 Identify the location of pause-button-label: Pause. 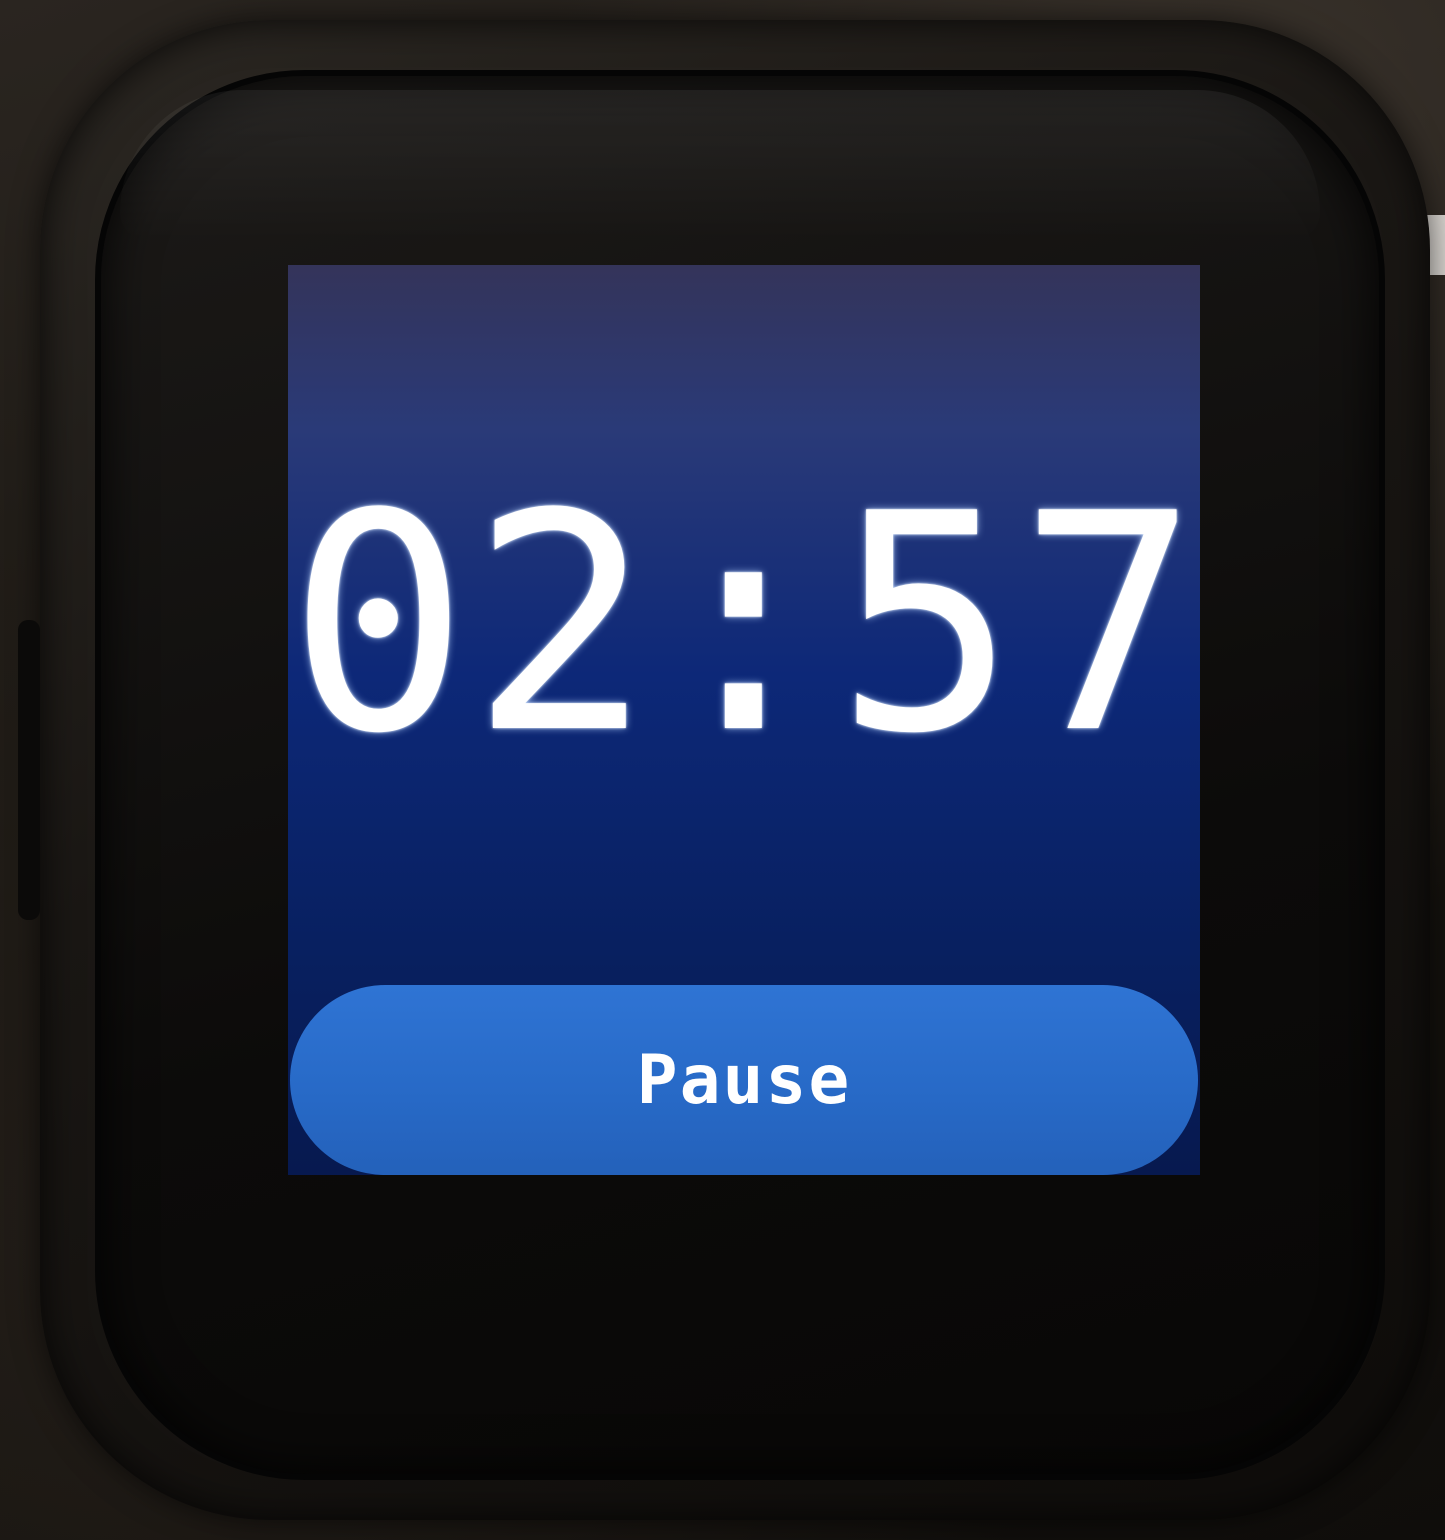
(744, 1080).